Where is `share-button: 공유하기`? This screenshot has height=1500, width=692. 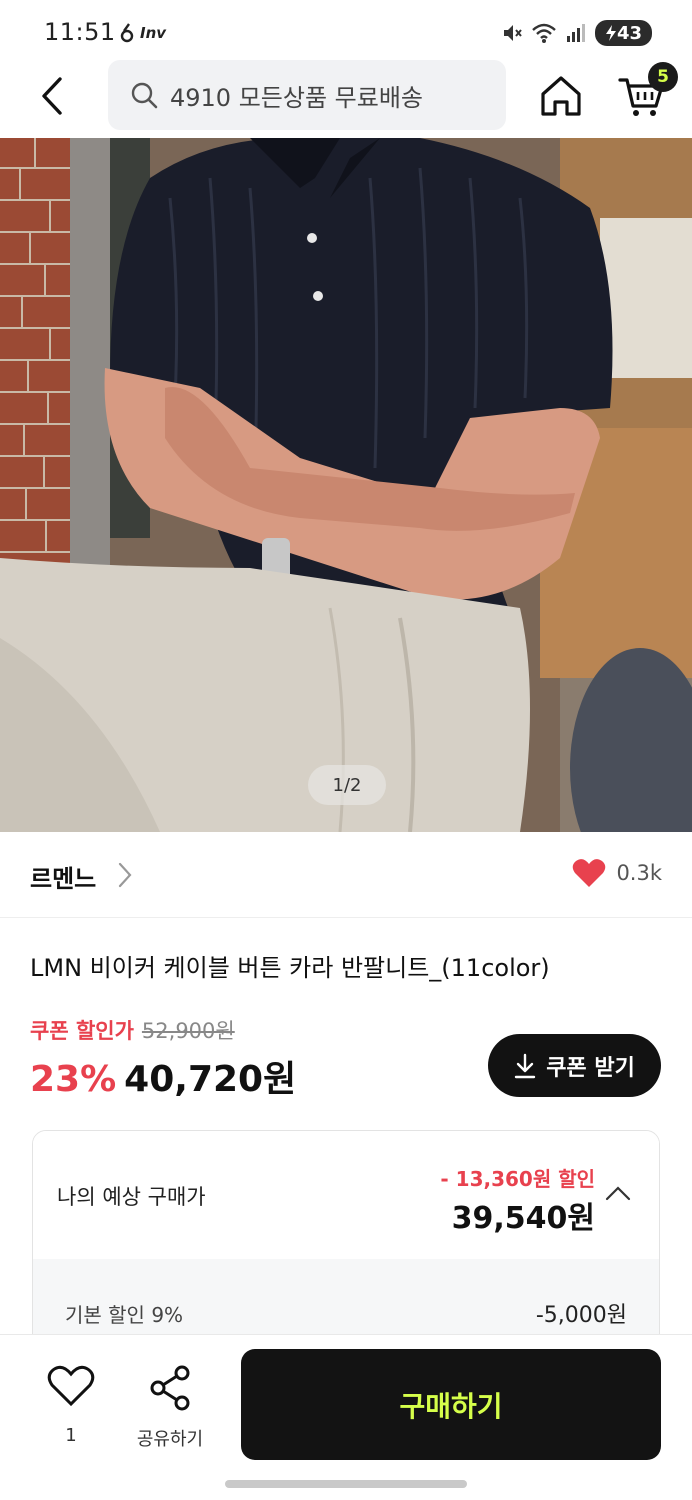 share-button: 공유하기 is located at coordinates (170, 1425).